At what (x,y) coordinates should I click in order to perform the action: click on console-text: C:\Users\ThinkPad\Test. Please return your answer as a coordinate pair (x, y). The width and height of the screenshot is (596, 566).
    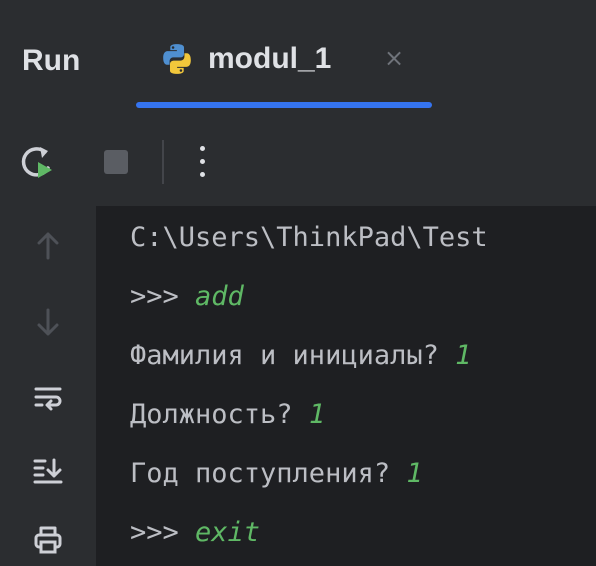
    Looking at the image, I should click on (309, 237).